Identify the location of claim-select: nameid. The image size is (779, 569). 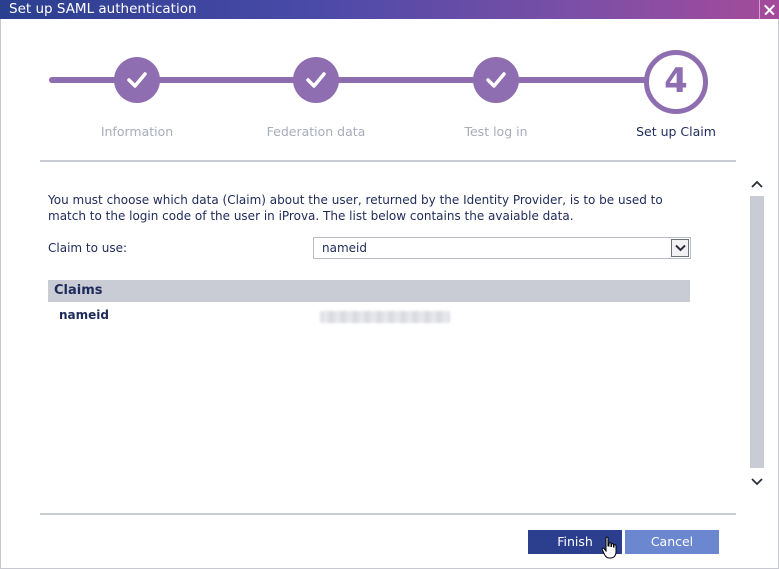
(502, 248).